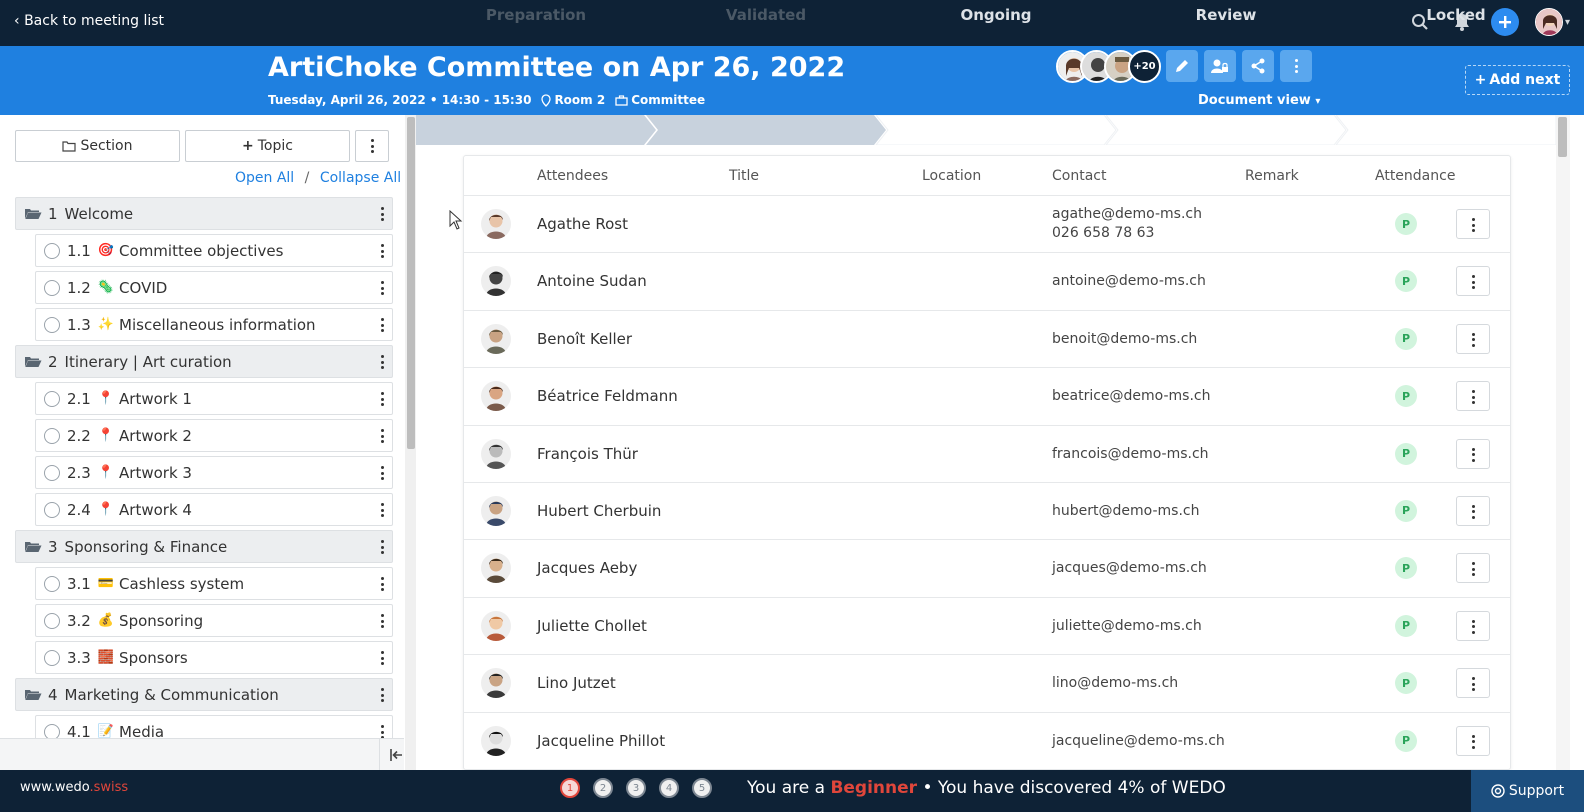  What do you see at coordinates (1130, 454) in the screenshot?
I see `contact-email: francois@demo-ms.ch` at bounding box center [1130, 454].